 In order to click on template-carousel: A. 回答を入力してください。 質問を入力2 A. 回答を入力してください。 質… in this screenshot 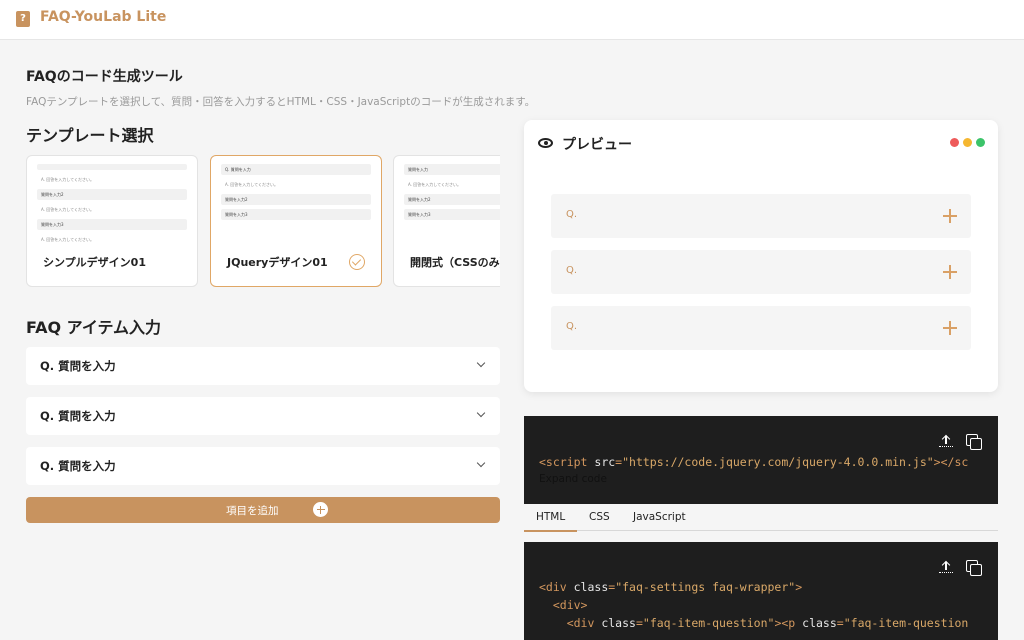, I will do `click(263, 221)`.